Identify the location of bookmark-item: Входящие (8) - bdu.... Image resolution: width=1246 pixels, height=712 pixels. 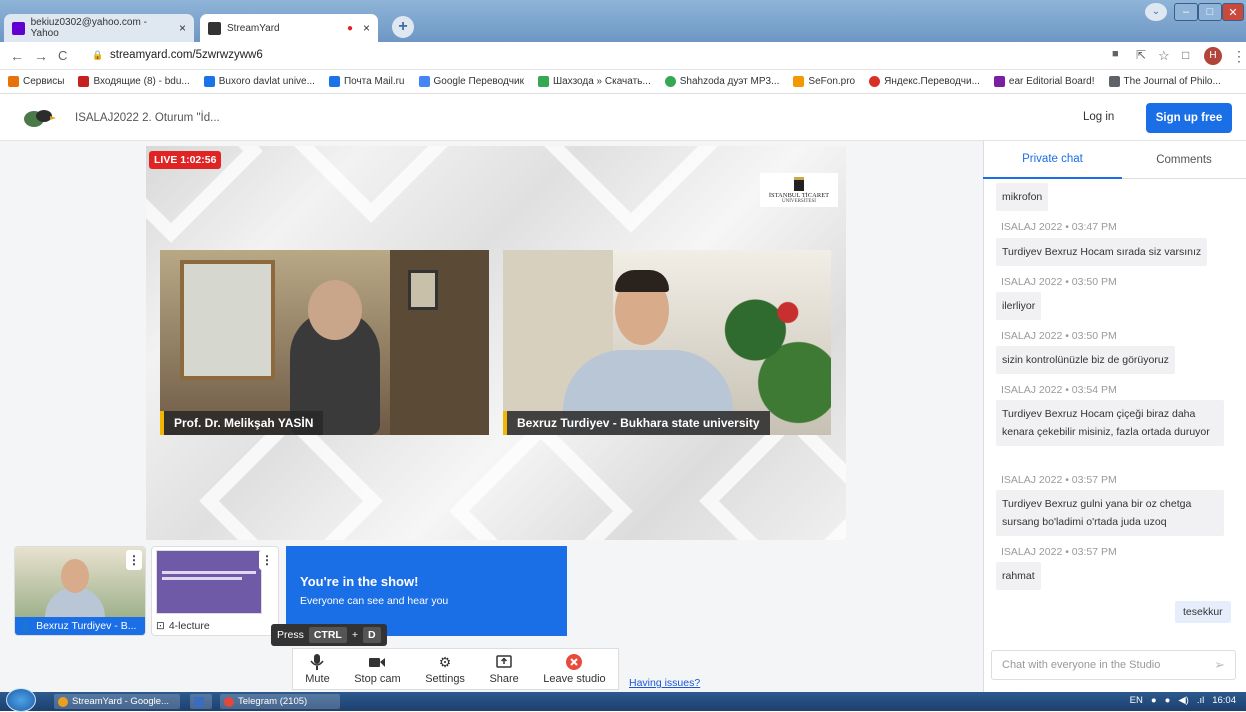
(134, 81).